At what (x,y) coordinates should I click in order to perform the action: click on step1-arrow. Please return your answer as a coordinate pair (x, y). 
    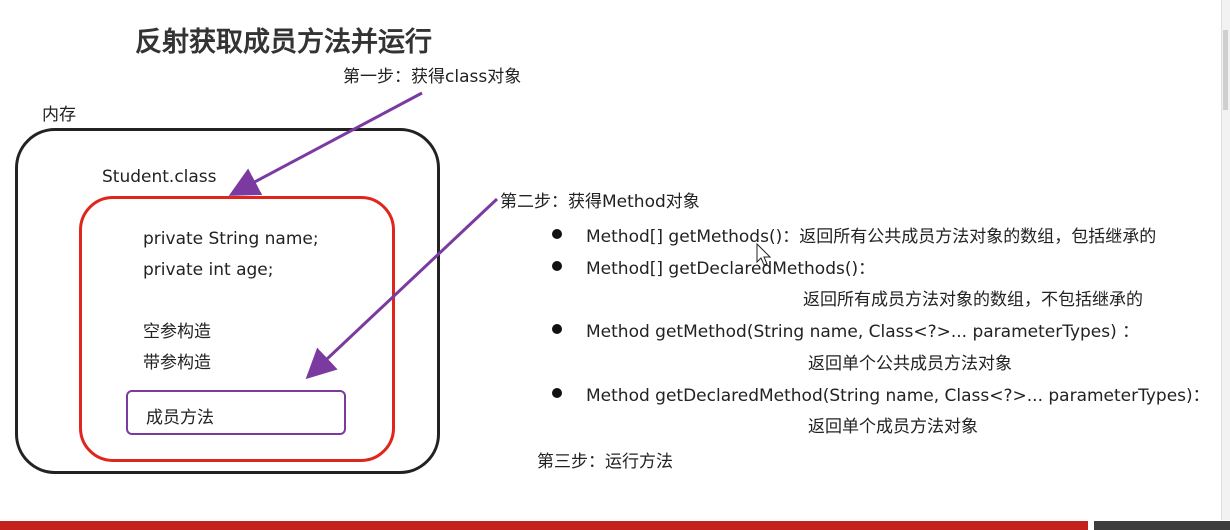
    Looking at the image, I should click on (325, 143).